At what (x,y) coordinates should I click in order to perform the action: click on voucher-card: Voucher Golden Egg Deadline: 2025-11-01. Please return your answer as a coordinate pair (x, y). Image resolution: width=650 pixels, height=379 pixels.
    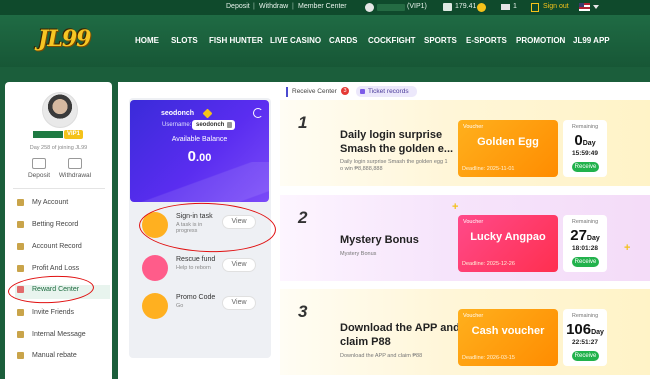
    Looking at the image, I should click on (508, 148).